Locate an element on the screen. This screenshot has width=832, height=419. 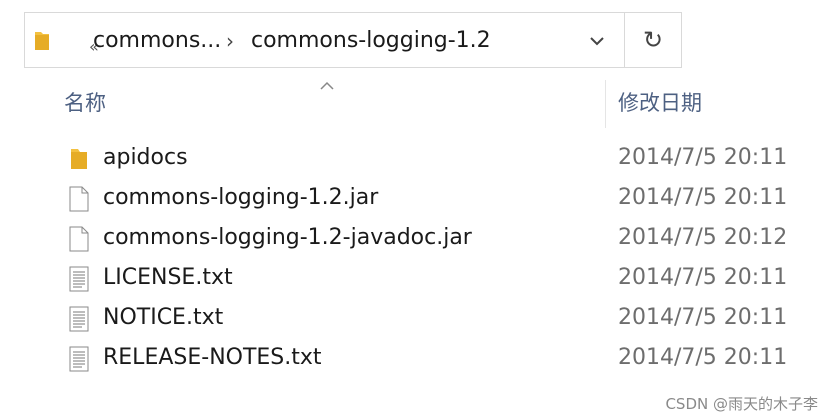
chevron-down-icon is located at coordinates (597, 41).